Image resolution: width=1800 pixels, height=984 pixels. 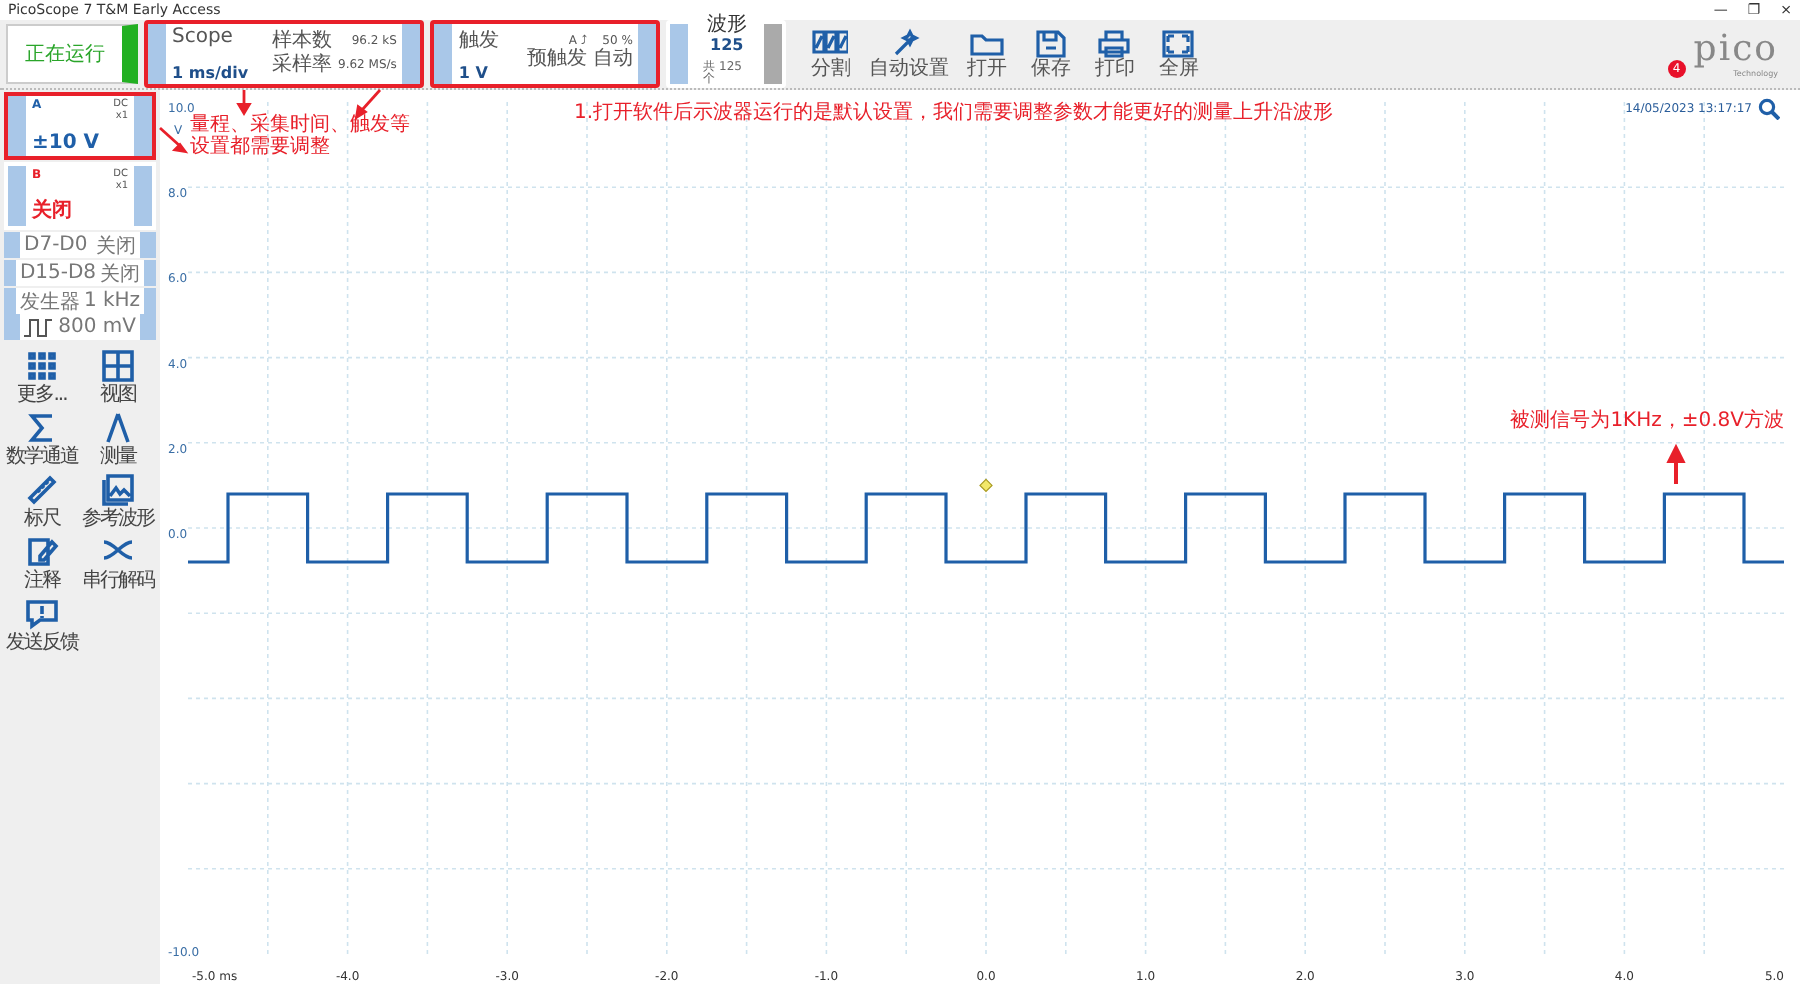 I want to click on search-icon, so click(x=1769, y=109).